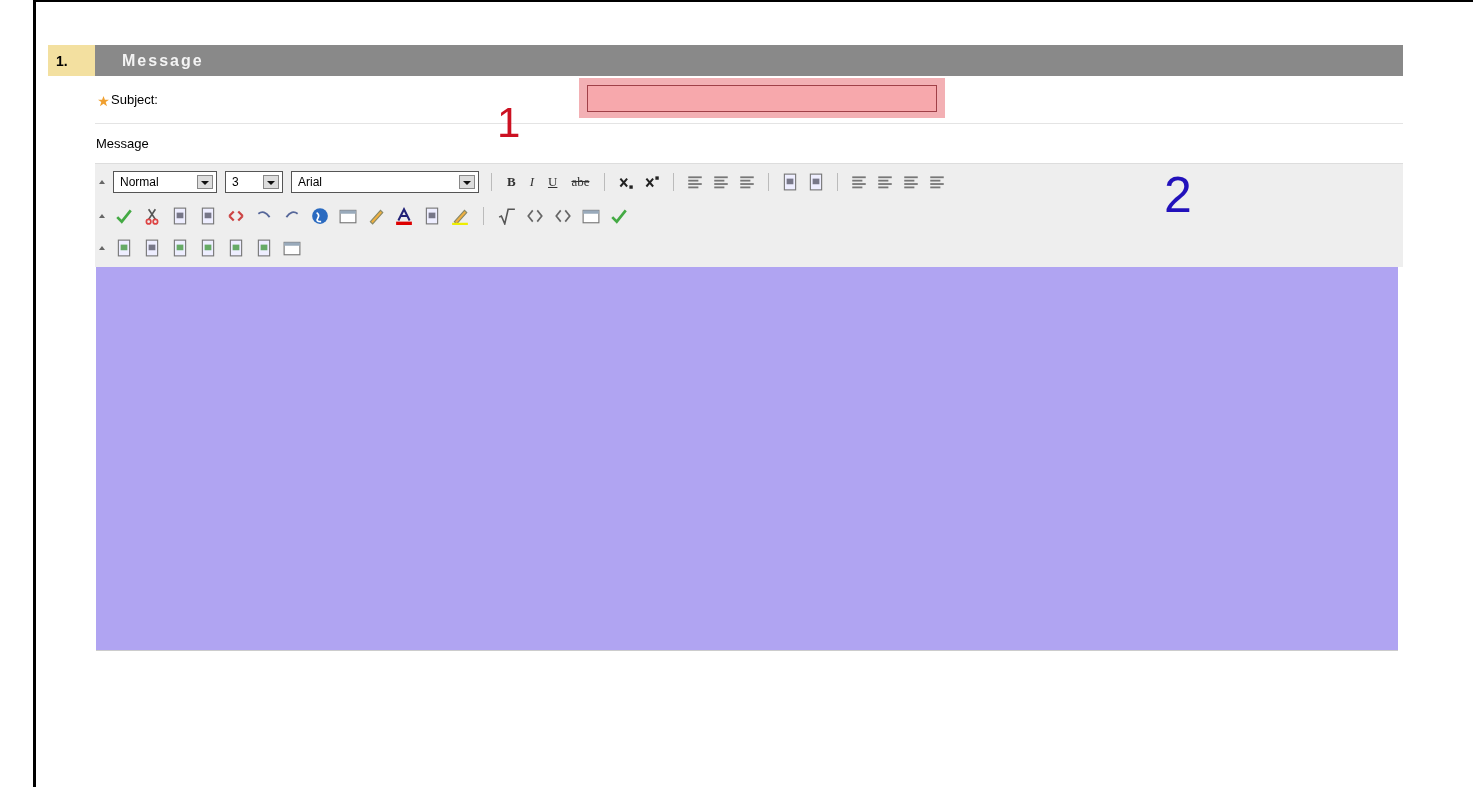 The image size is (1473, 789). Describe the element at coordinates (695, 182) in the screenshot. I see `align-left-icon` at that location.